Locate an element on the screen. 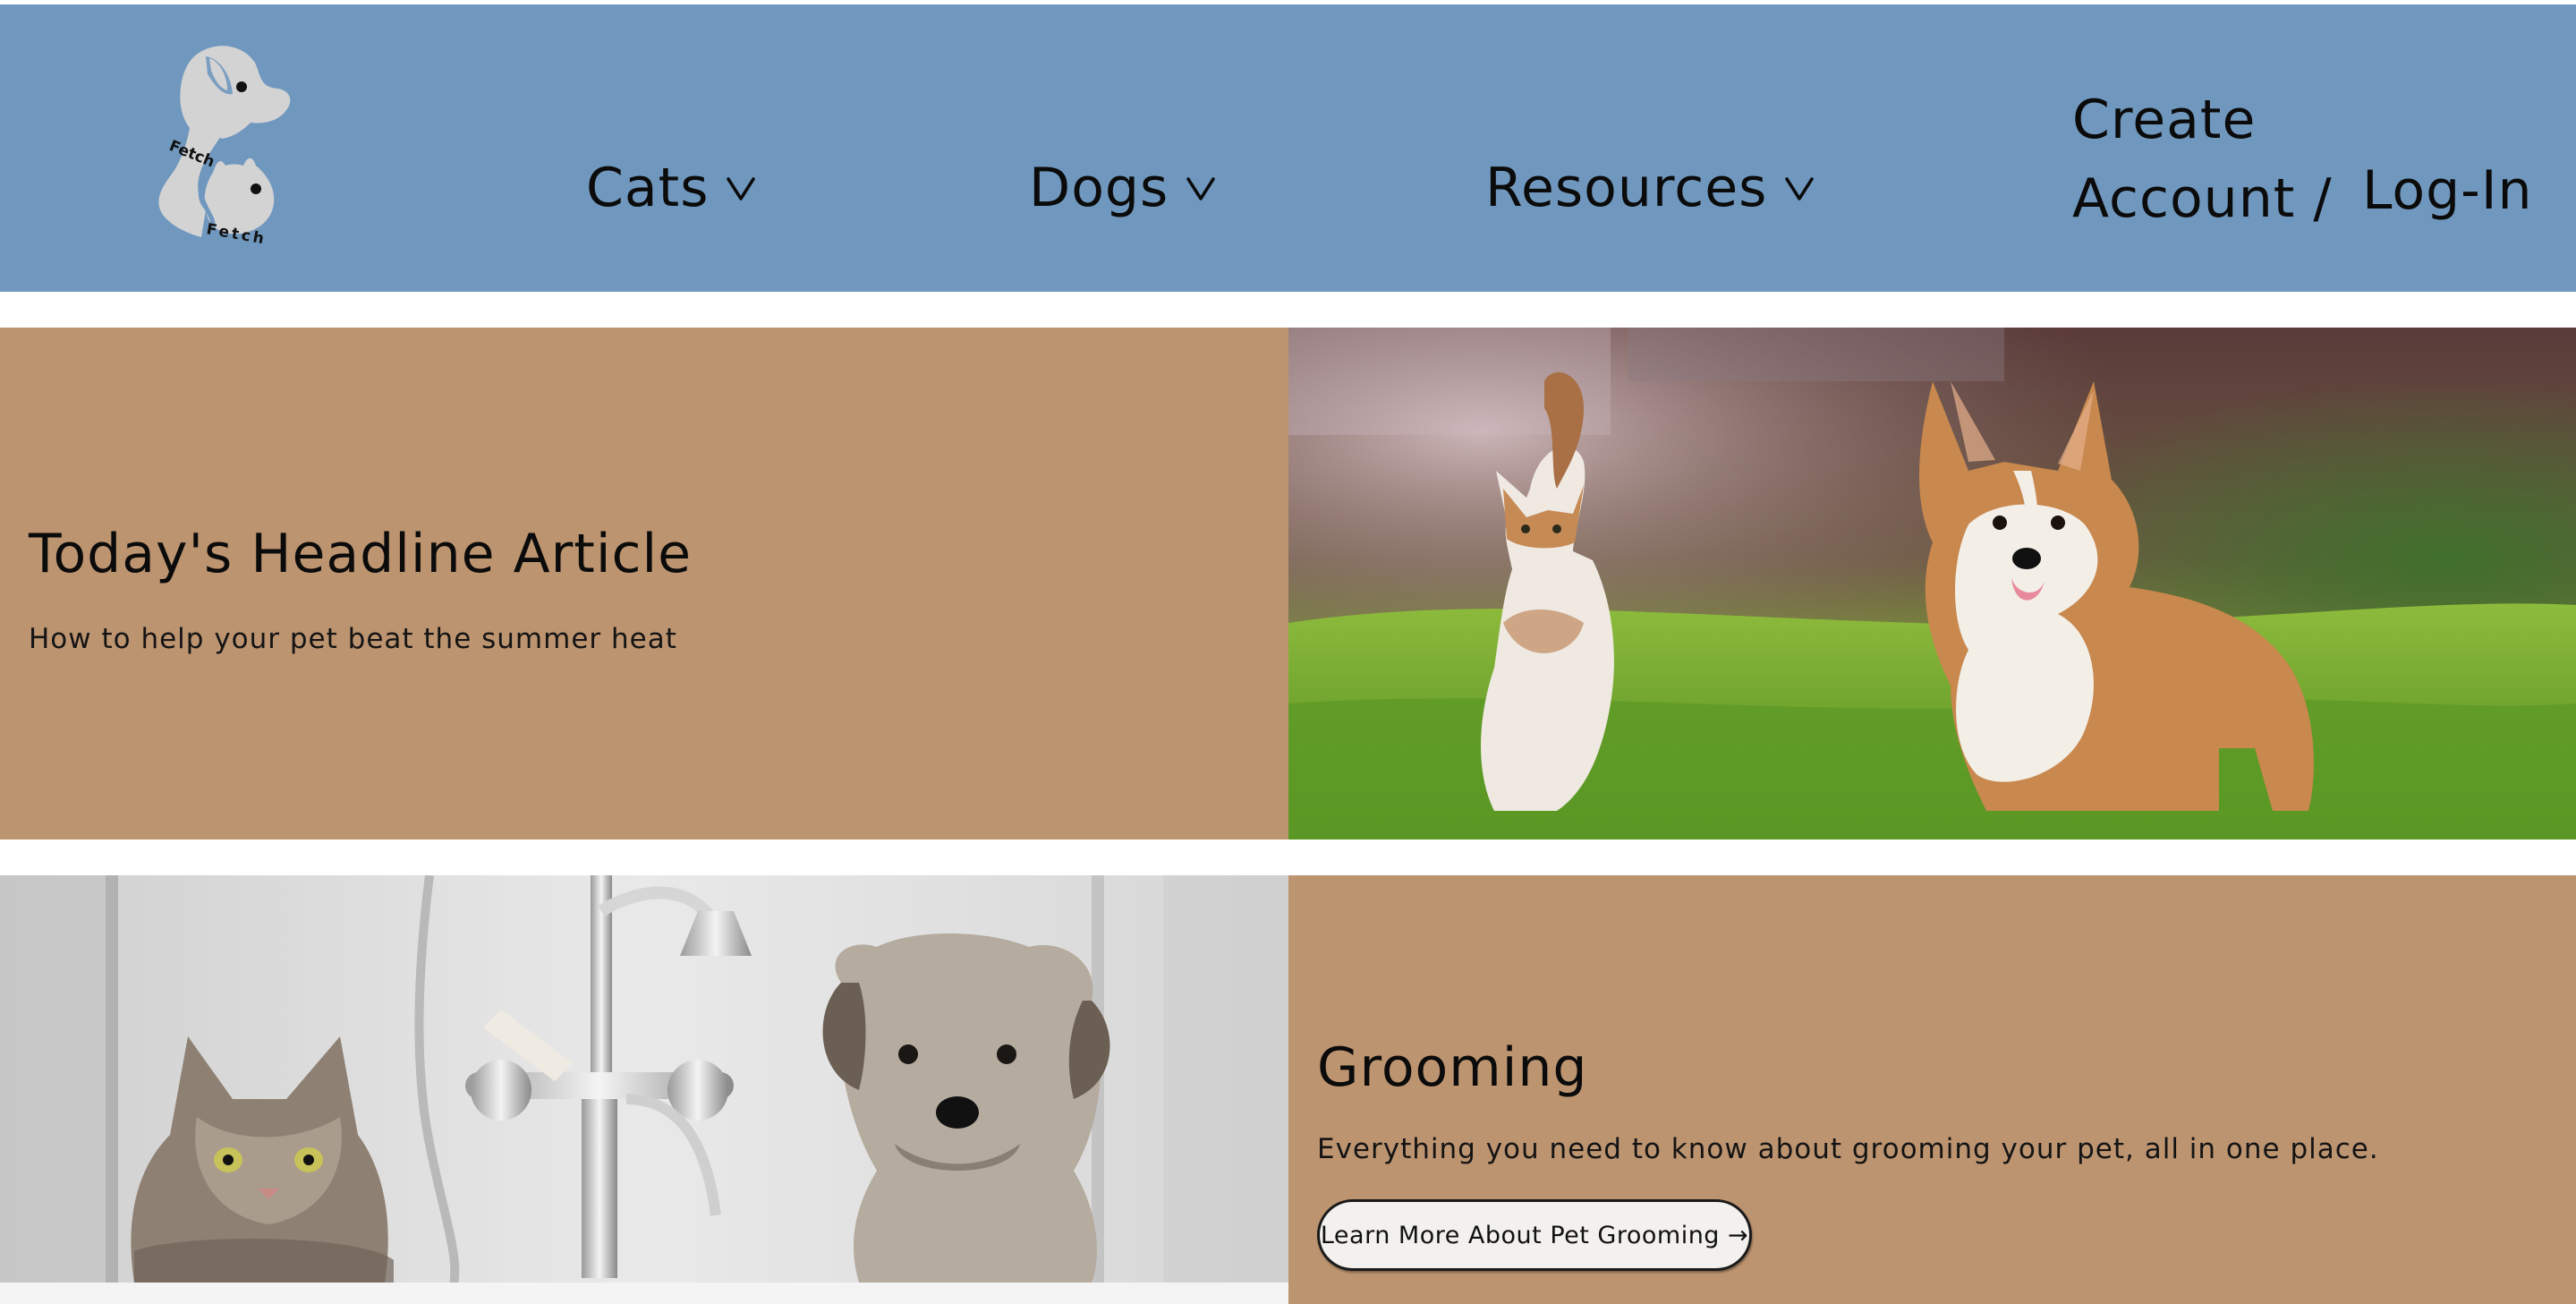 The image size is (2576, 1304). nav-cats-label: Cats is located at coordinates (648, 188).